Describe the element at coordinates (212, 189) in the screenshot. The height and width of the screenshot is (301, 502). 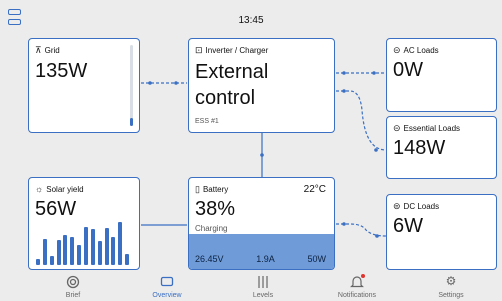
I see `battery-title: ▯ Battery` at that location.